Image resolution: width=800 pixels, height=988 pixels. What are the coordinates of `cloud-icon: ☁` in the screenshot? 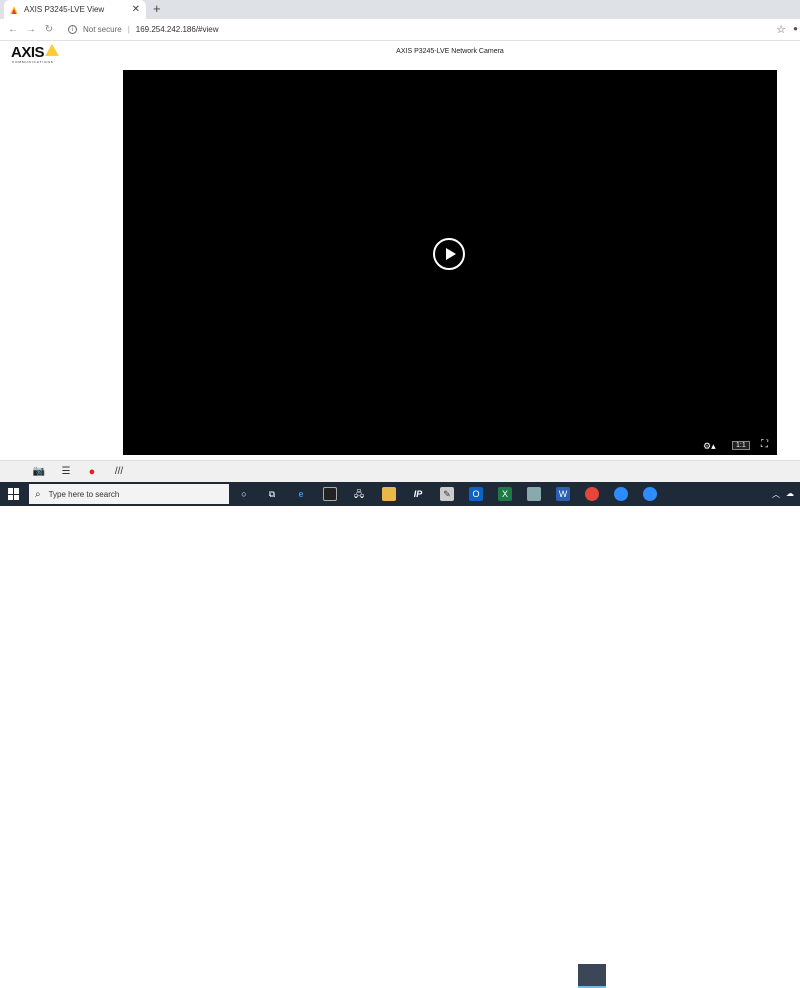 It's located at (790, 494).